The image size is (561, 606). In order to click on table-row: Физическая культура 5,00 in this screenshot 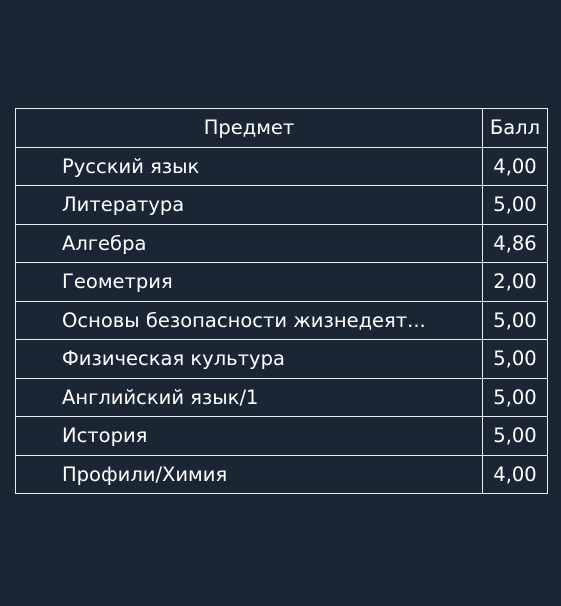, I will do `click(281, 359)`.